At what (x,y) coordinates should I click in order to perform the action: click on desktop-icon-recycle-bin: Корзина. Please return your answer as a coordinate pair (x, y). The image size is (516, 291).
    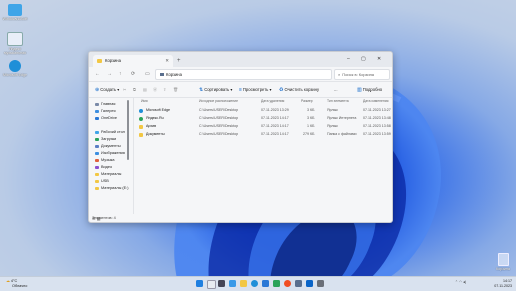
    Looking at the image, I should click on (503, 262).